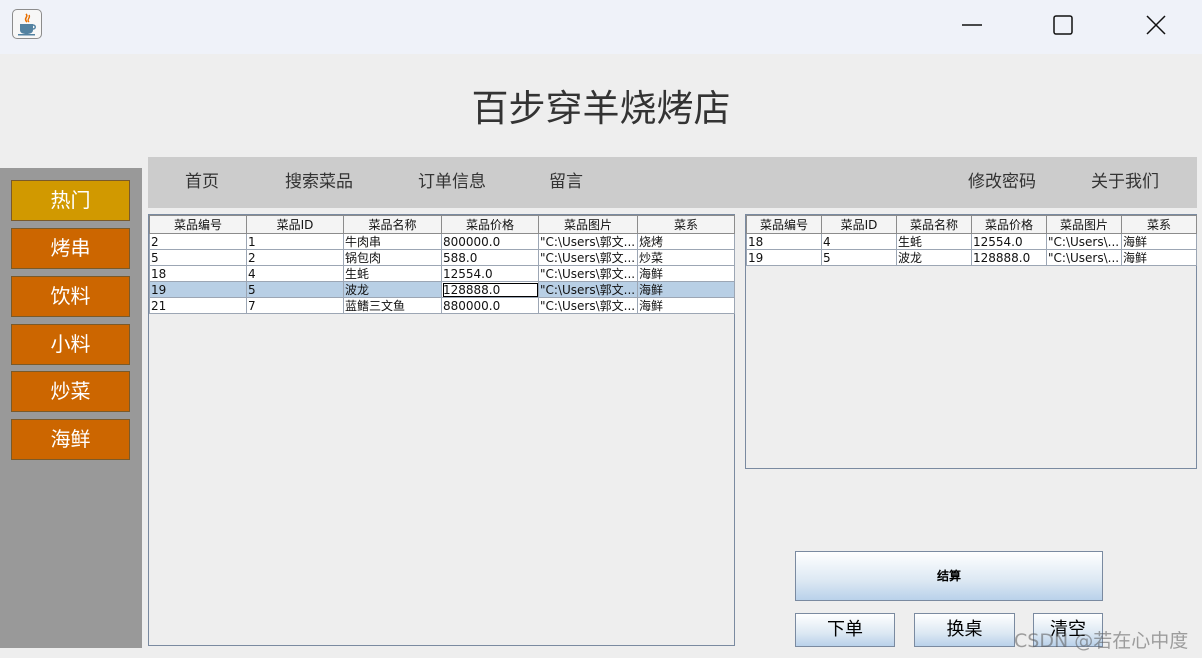 The width and height of the screenshot is (1202, 658). Describe the element at coordinates (70, 200) in the screenshot. I see `category-hot-button: 热门` at that location.